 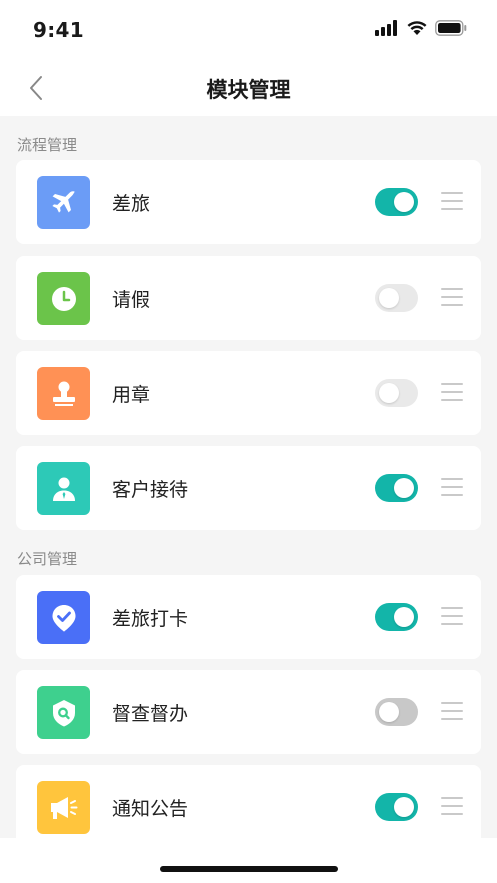 What do you see at coordinates (47, 559) in the screenshot?
I see `section-label-company: 公司管理` at bounding box center [47, 559].